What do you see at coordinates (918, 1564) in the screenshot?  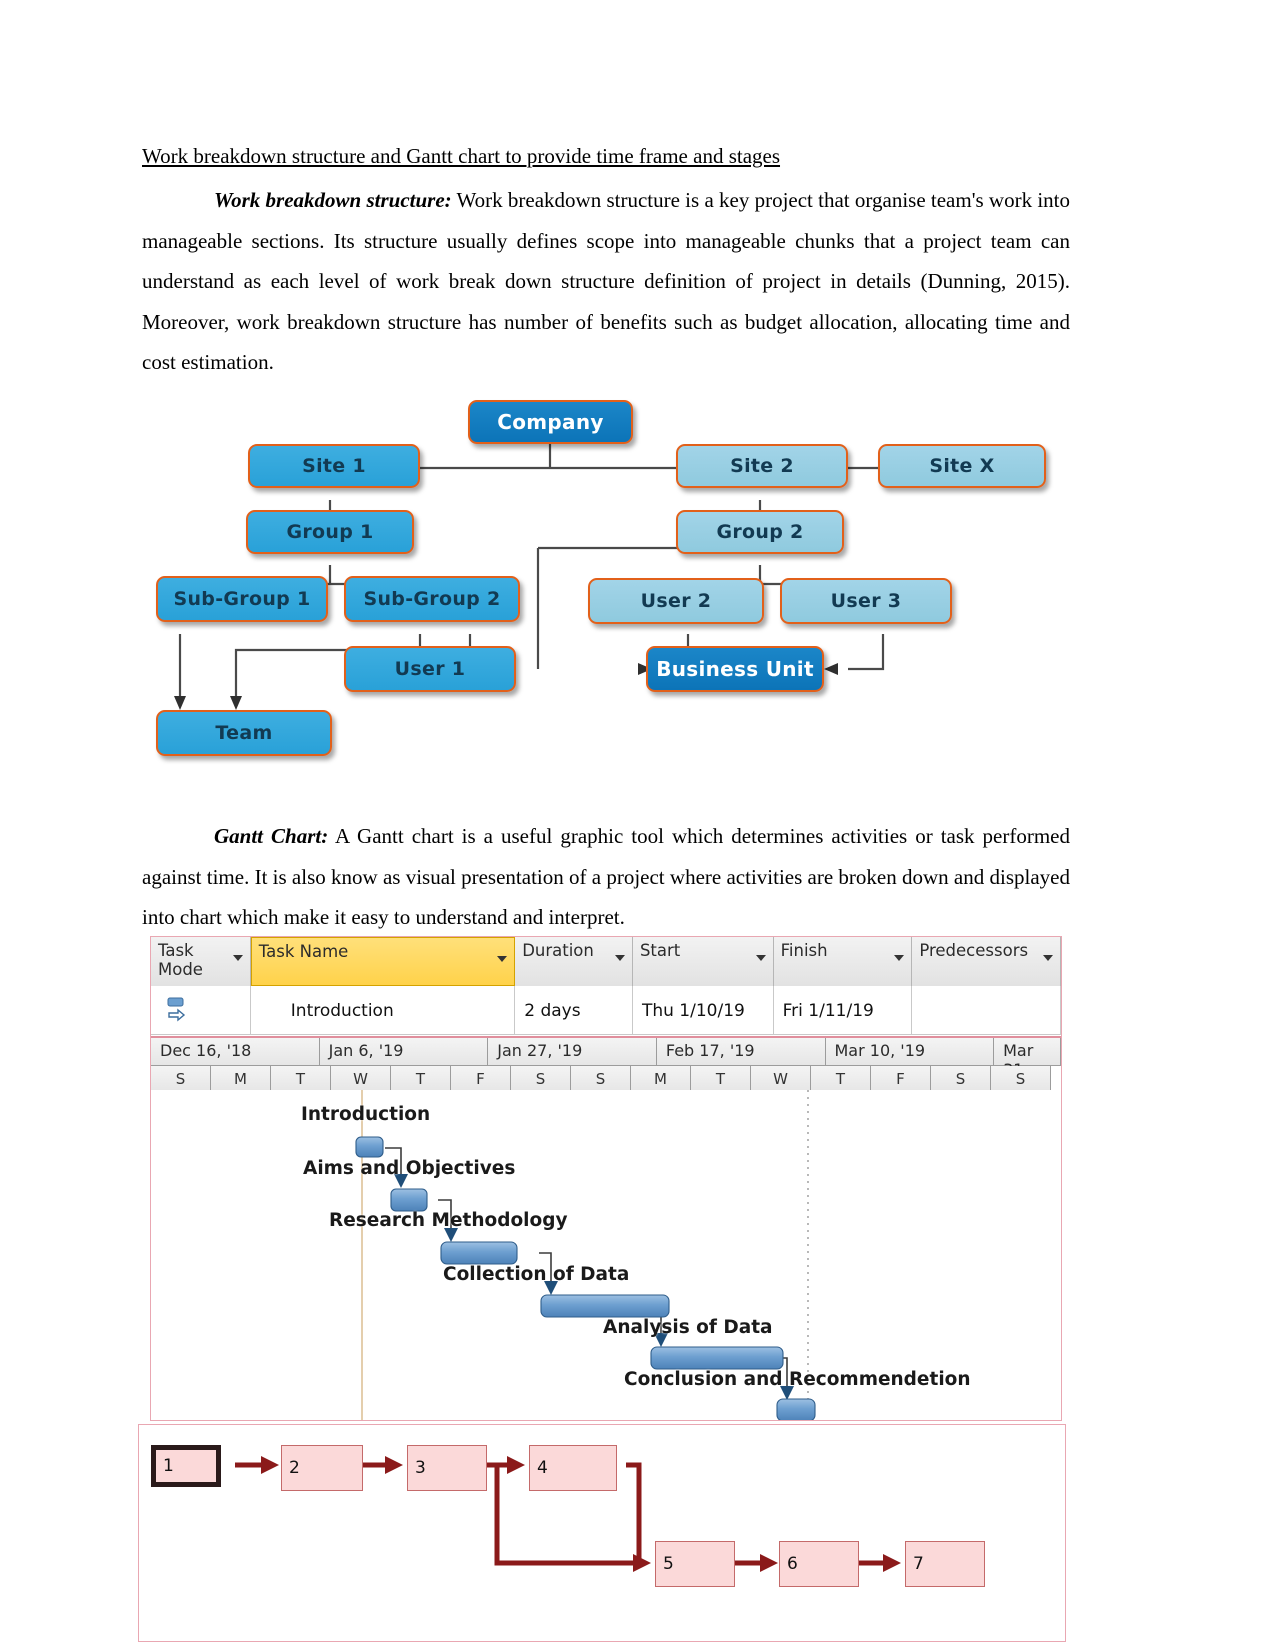 I see `network-node-label: 7` at bounding box center [918, 1564].